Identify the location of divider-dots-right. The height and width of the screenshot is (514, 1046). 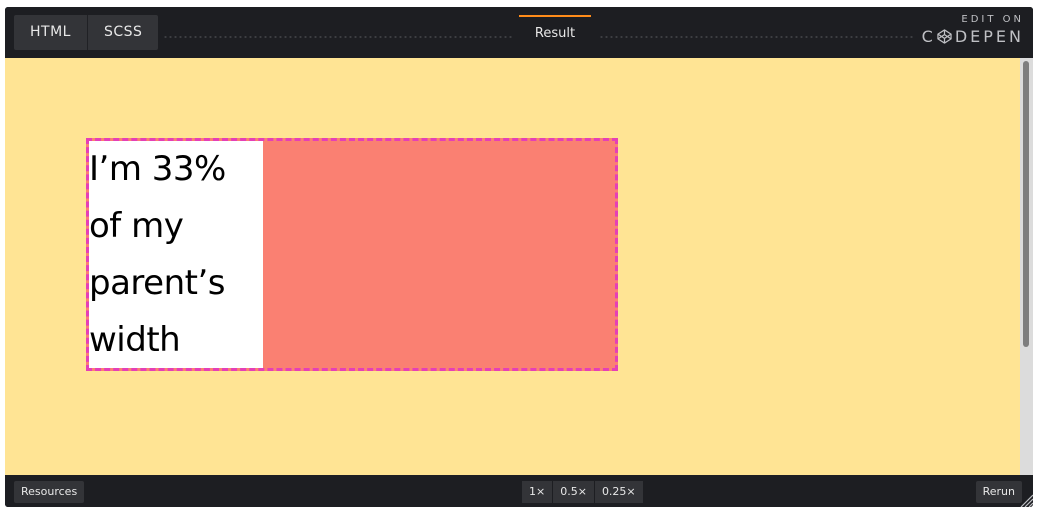
(757, 37).